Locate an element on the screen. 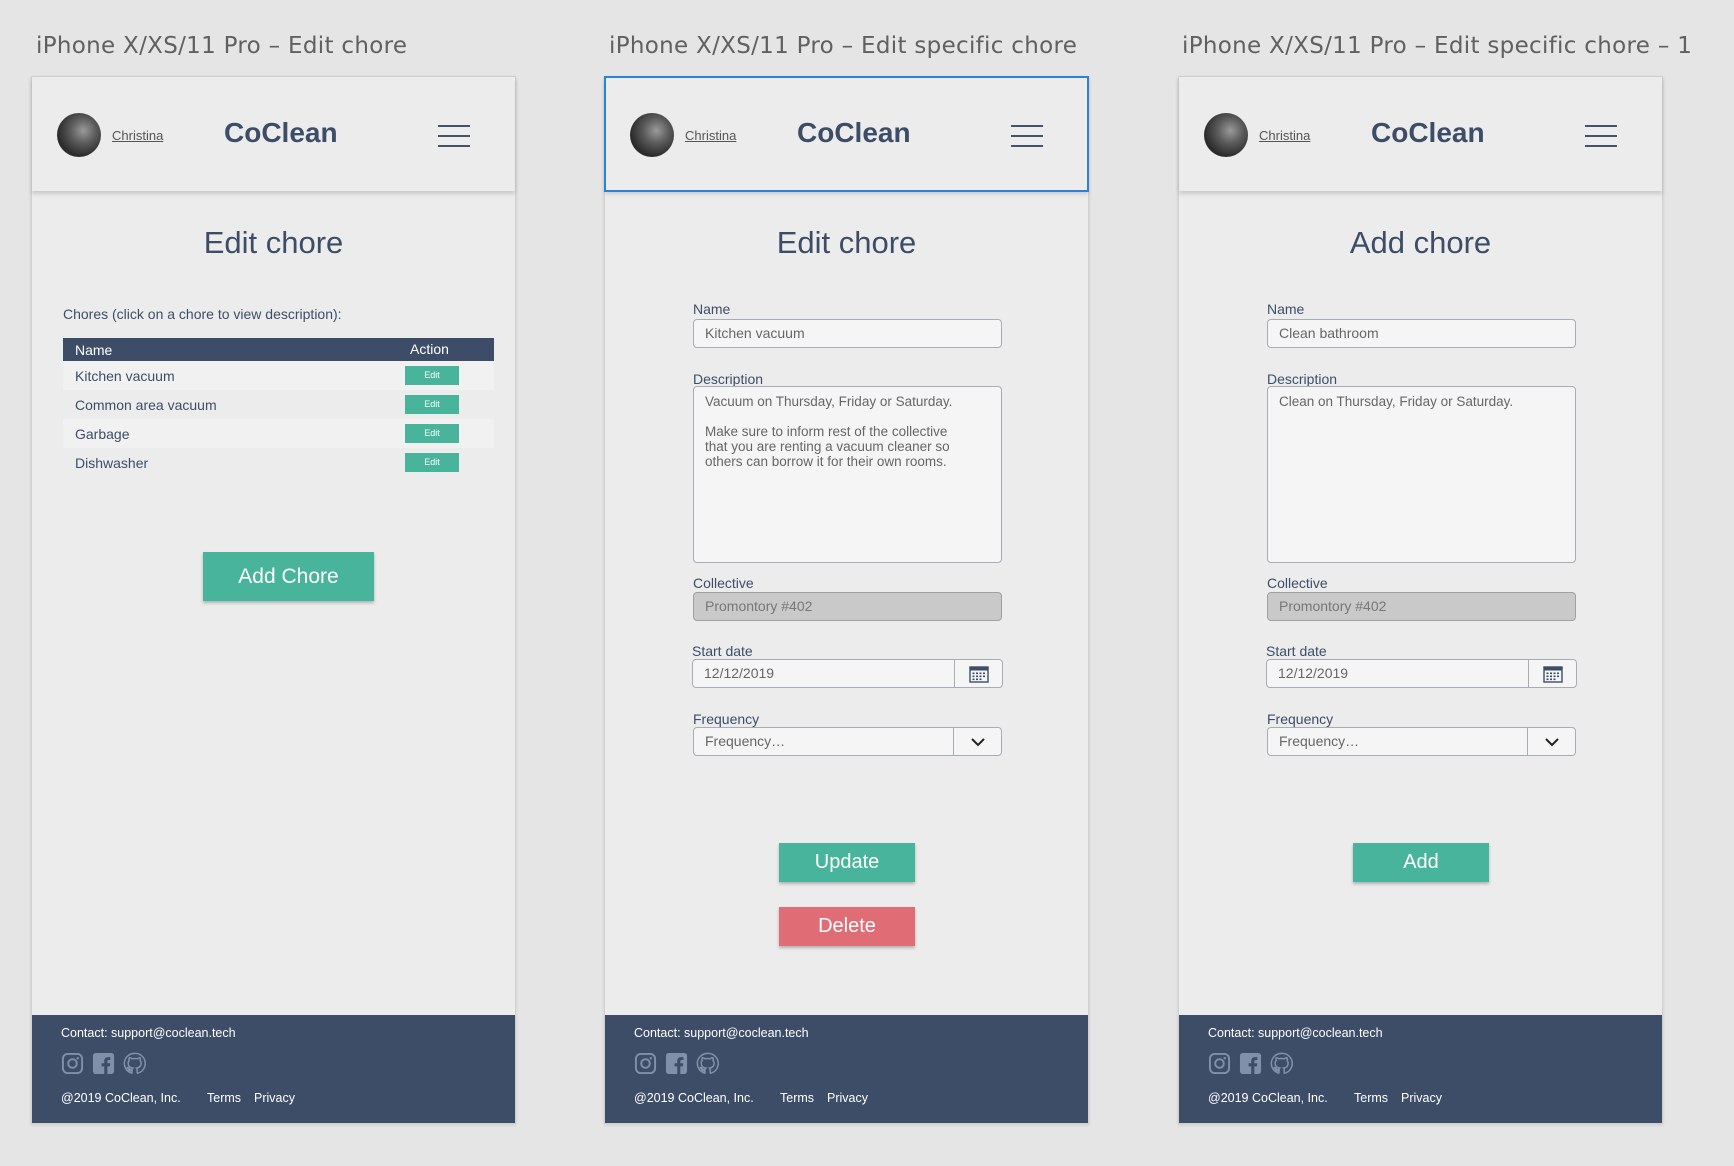  chore-name: Dishwasher is located at coordinates (111, 463).